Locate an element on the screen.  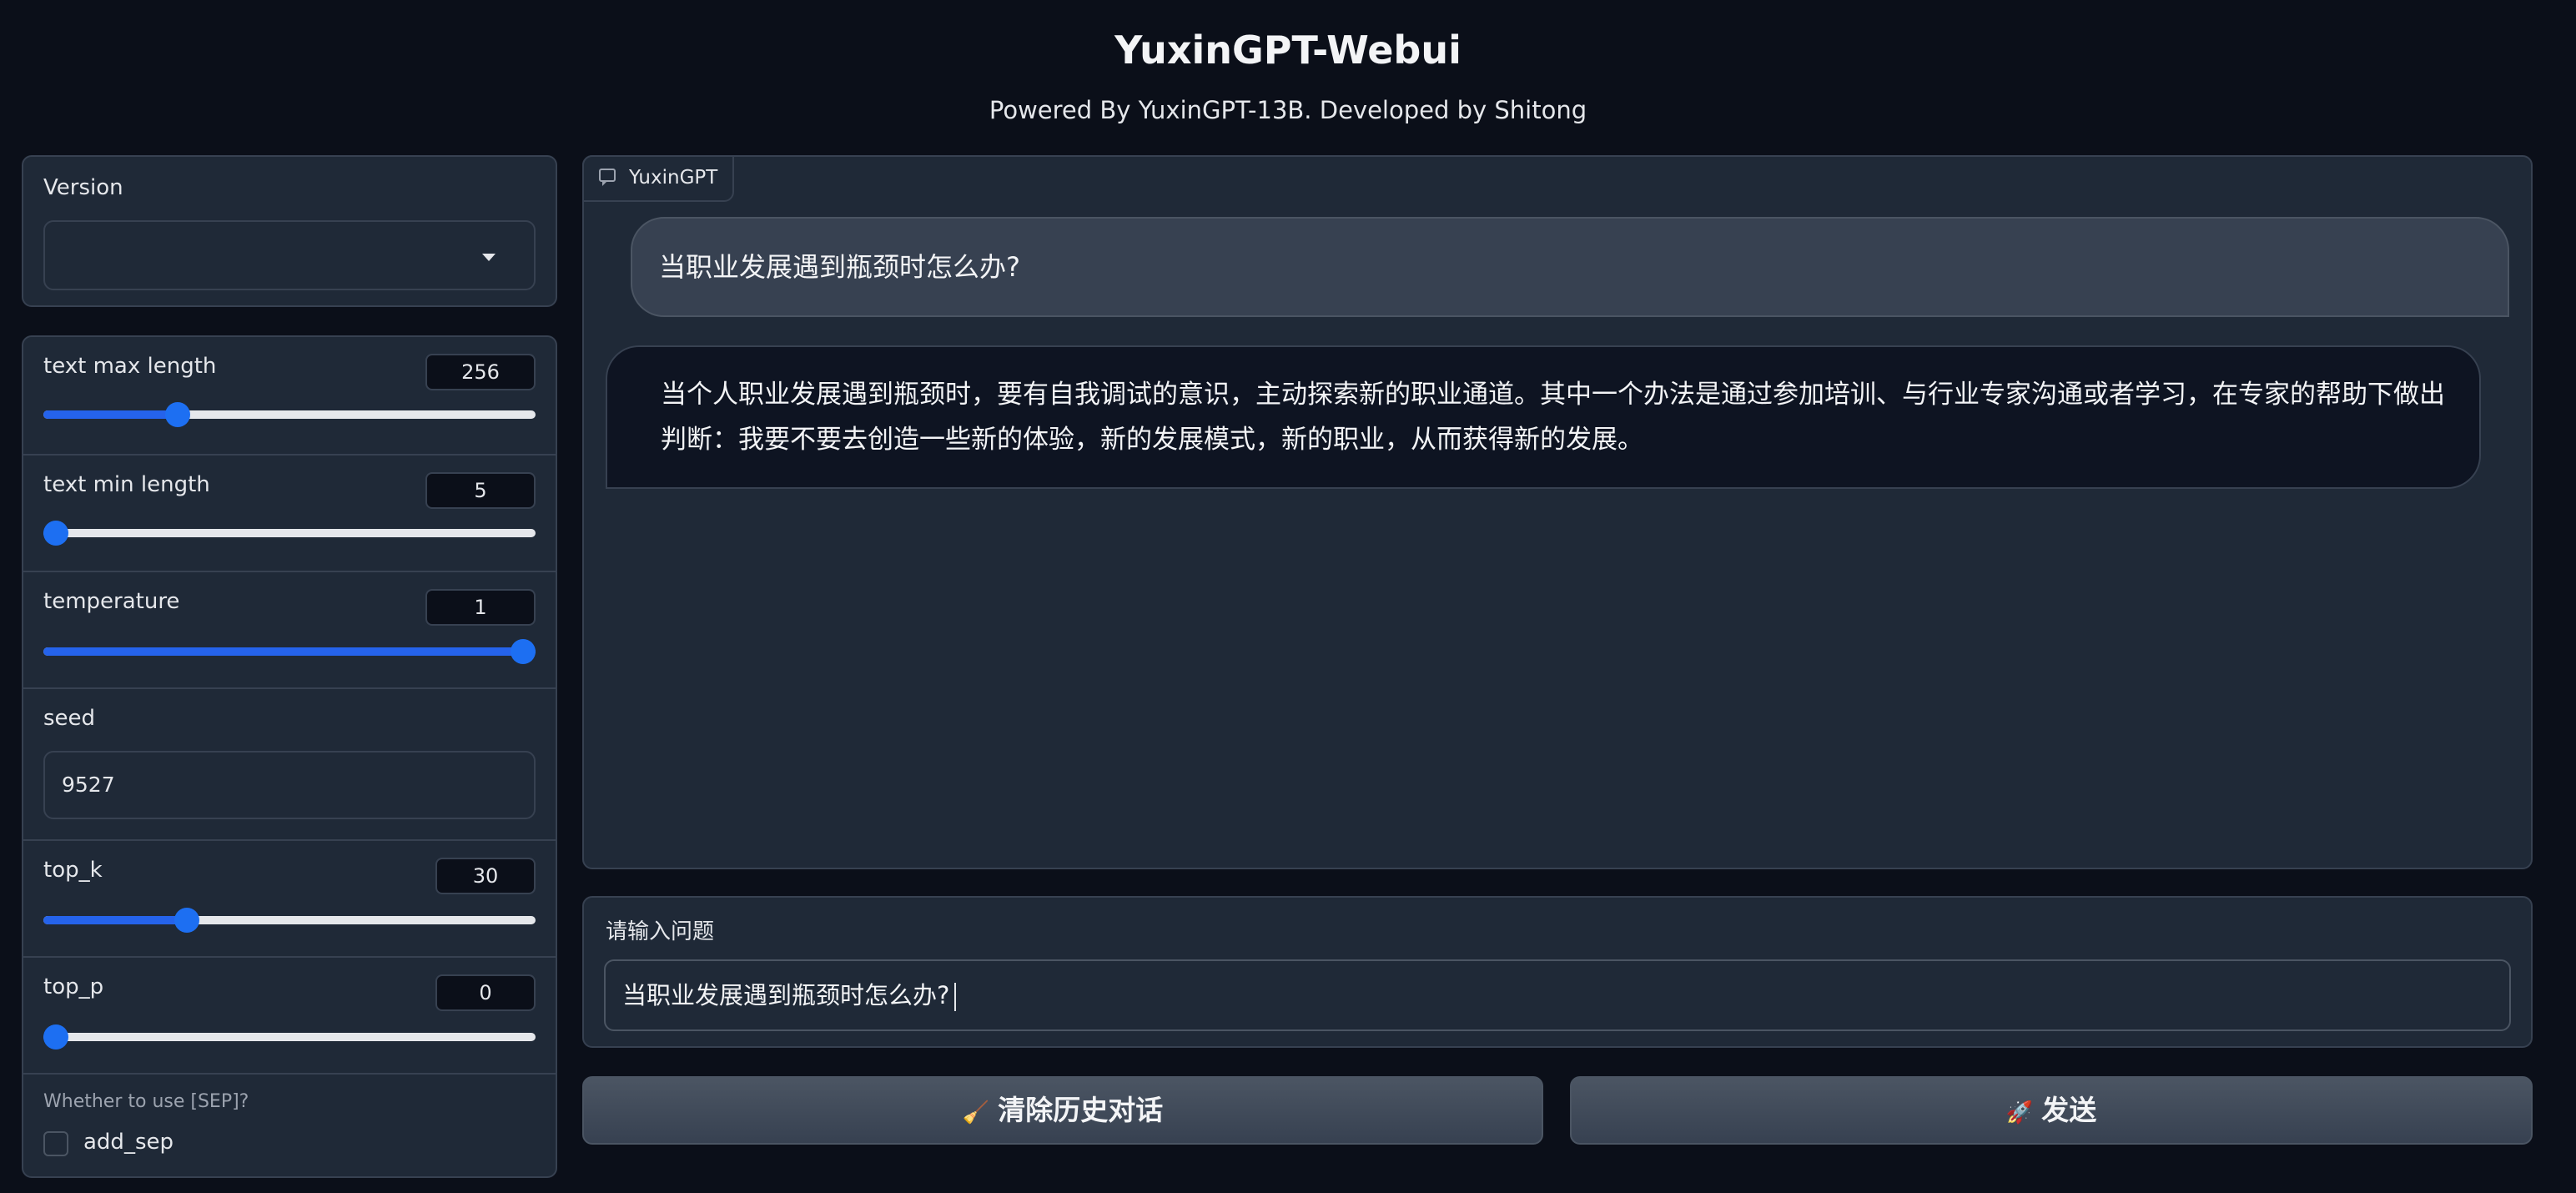
clear-history-button: 🧹 清除历史对话 is located at coordinates (1062, 1110).